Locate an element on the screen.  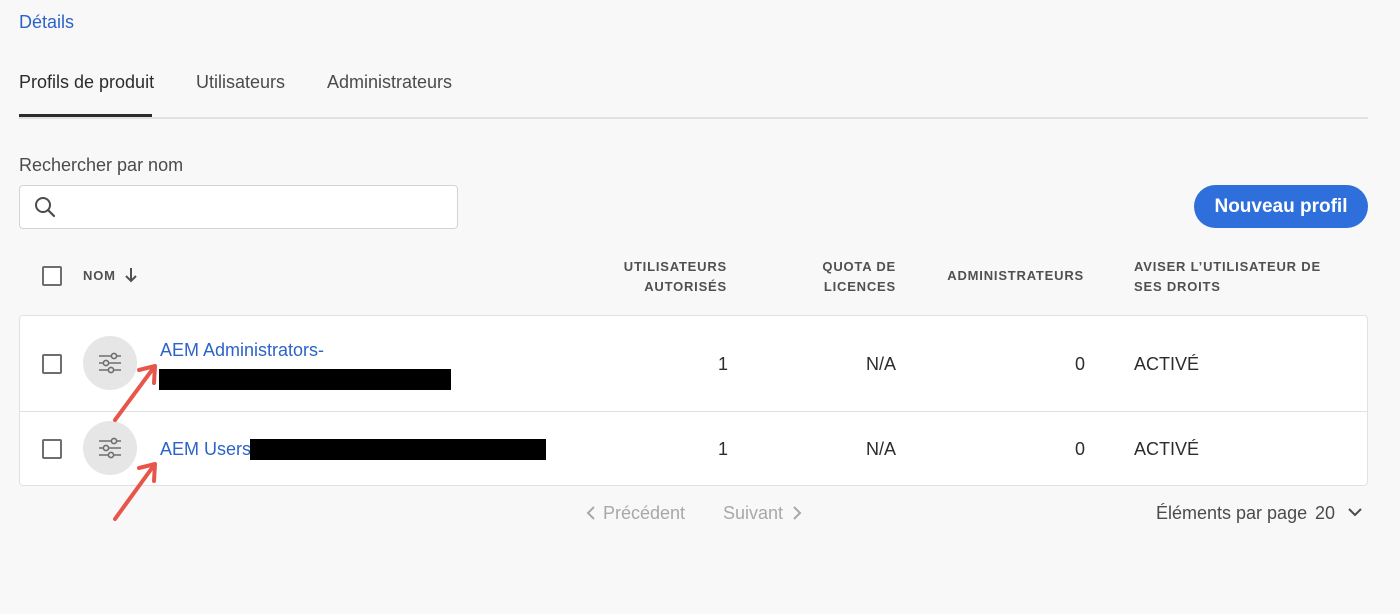
new-profile-button: Nouveau profil is located at coordinates (1281, 206).